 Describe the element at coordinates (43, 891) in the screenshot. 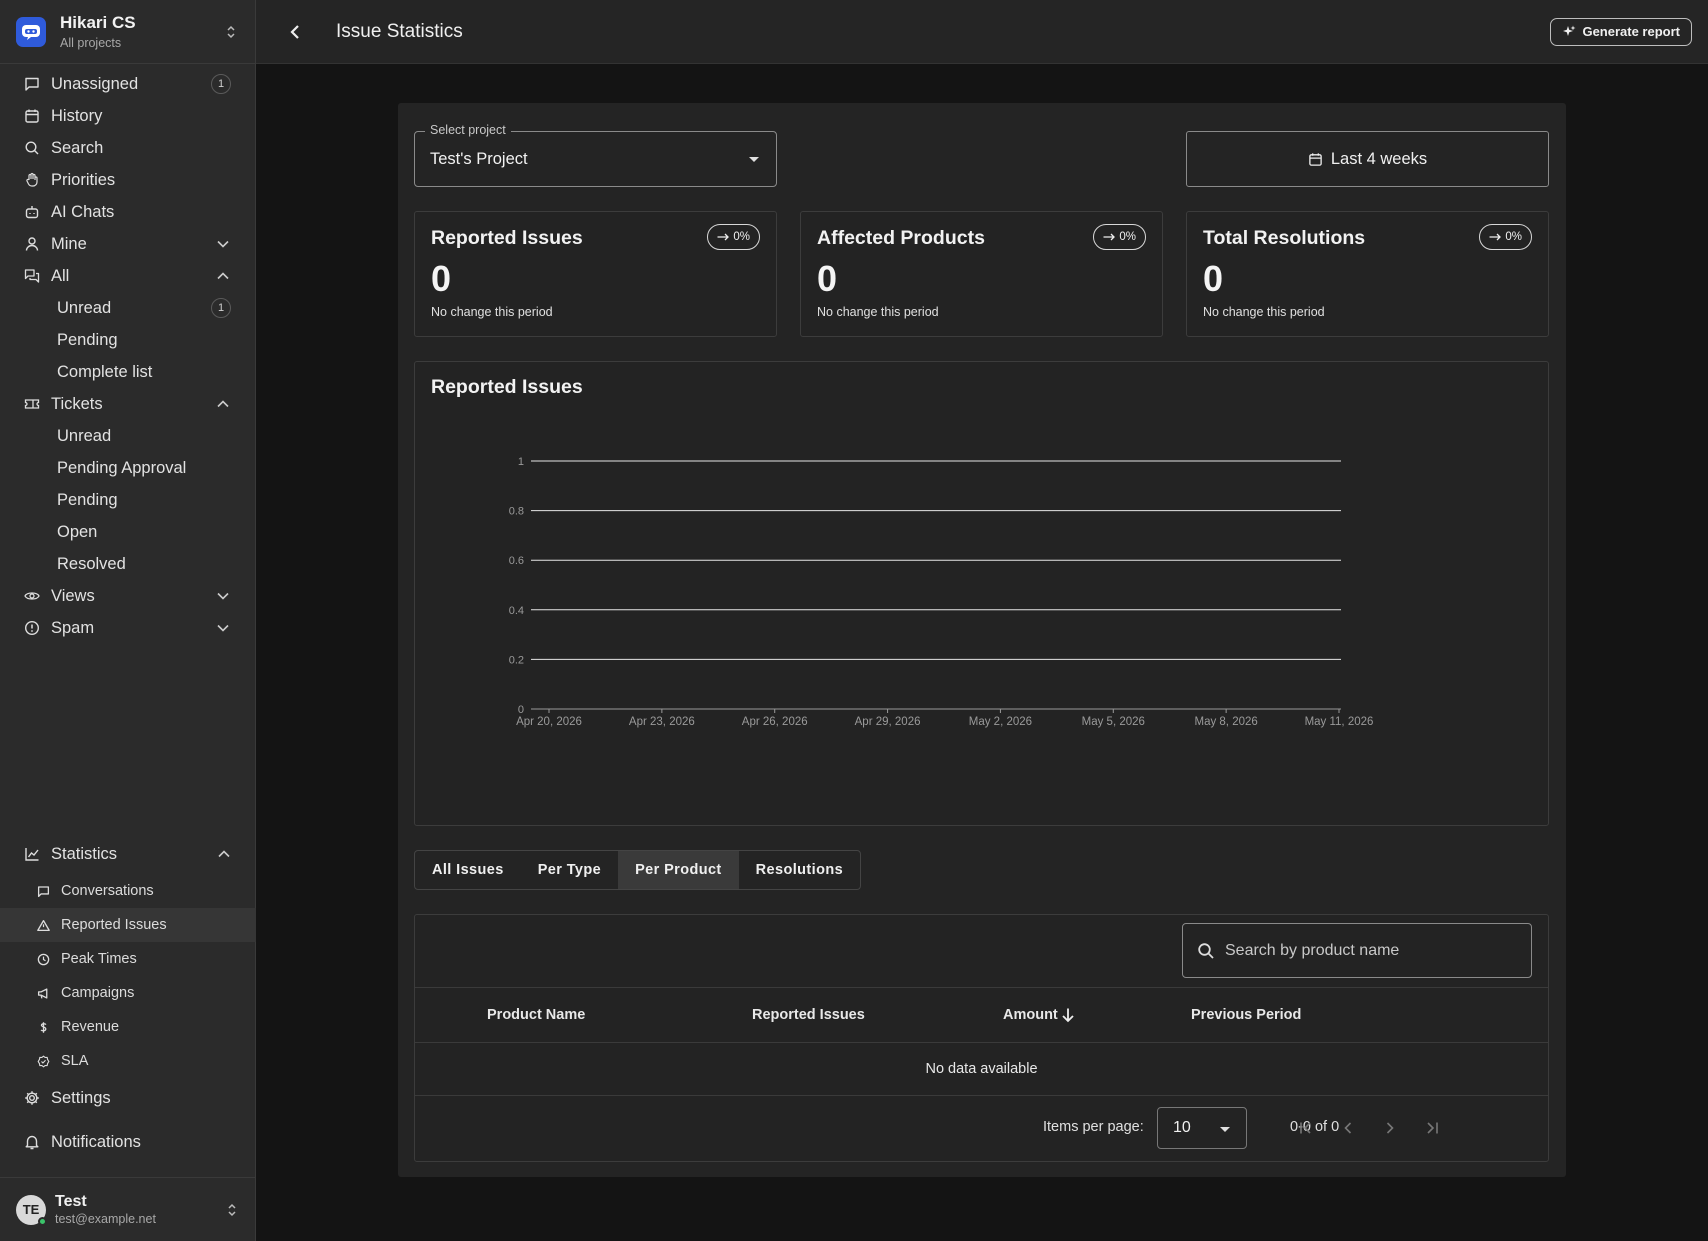

I see `message-square-icon` at that location.